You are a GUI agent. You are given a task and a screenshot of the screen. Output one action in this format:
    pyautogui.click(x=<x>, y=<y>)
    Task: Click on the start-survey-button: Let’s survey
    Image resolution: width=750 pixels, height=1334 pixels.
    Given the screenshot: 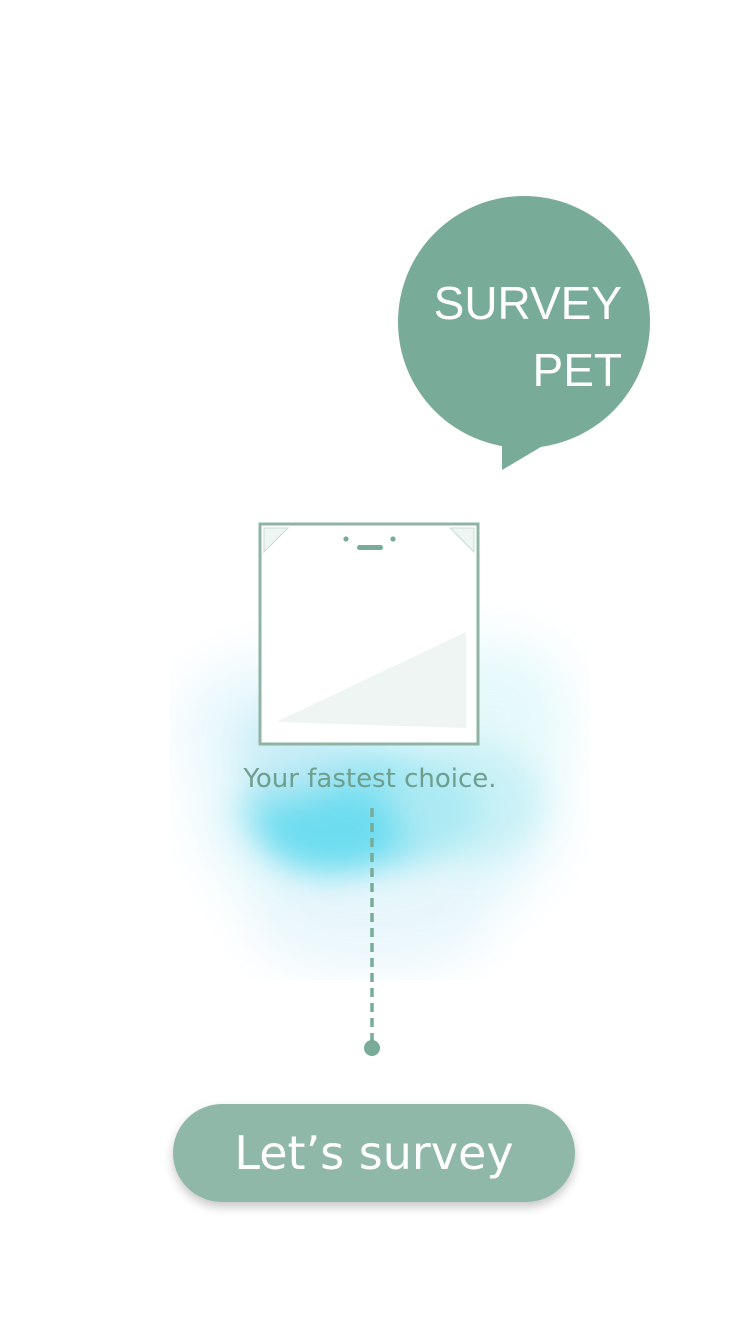 What is the action you would take?
    pyautogui.click(x=374, y=1153)
    